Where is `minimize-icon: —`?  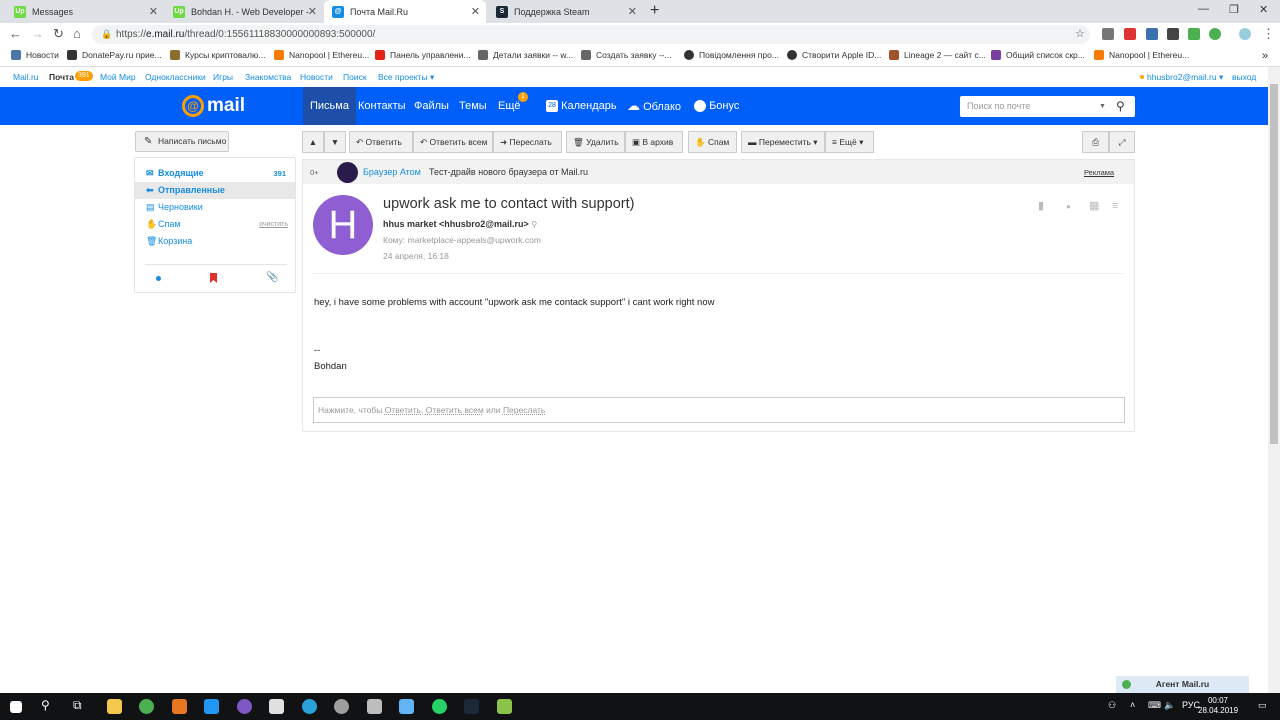
minimize-icon: — is located at coordinates (1203, 9).